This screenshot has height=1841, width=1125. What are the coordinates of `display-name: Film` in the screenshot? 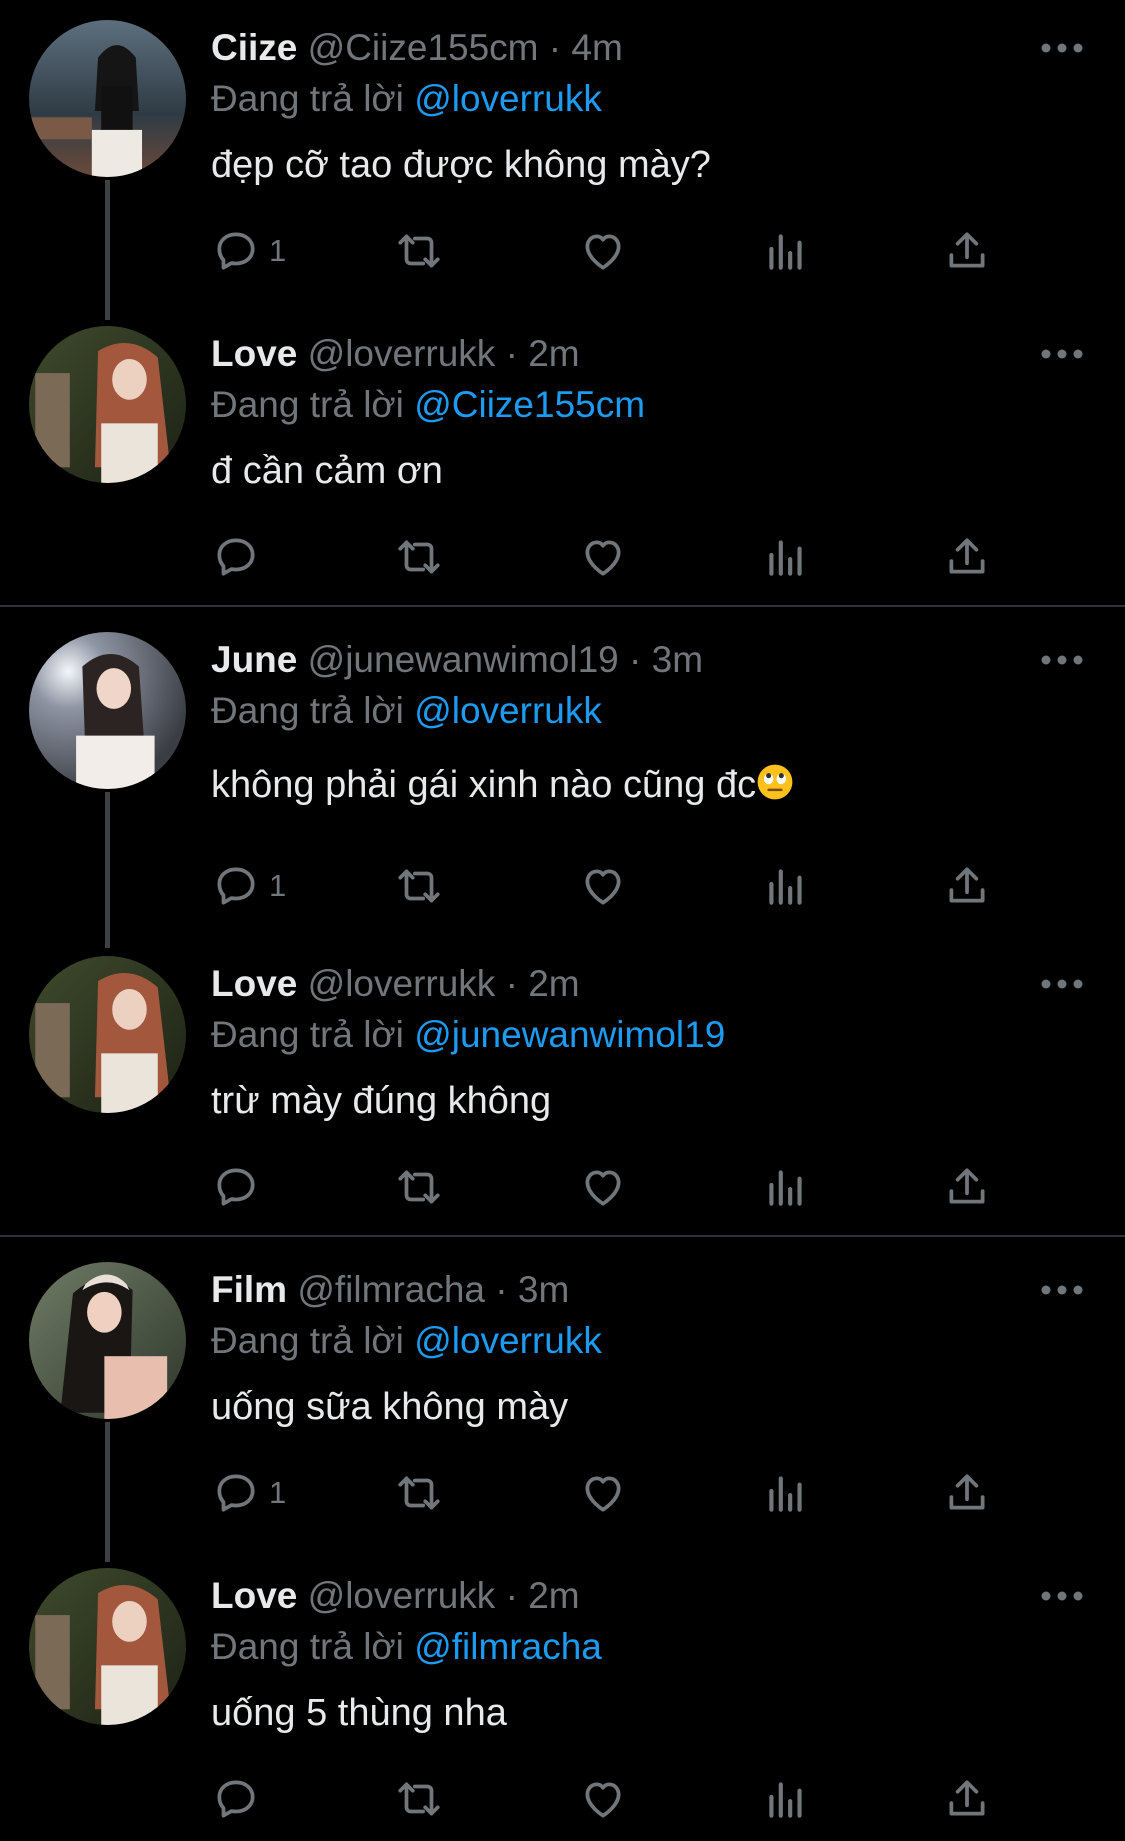 It's located at (249, 1289).